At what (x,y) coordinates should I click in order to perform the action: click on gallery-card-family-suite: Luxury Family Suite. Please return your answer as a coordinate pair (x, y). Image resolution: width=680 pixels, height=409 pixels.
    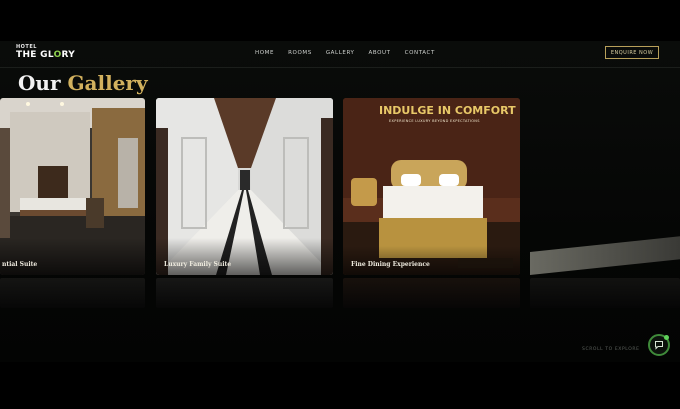
    Looking at the image, I should click on (244, 186).